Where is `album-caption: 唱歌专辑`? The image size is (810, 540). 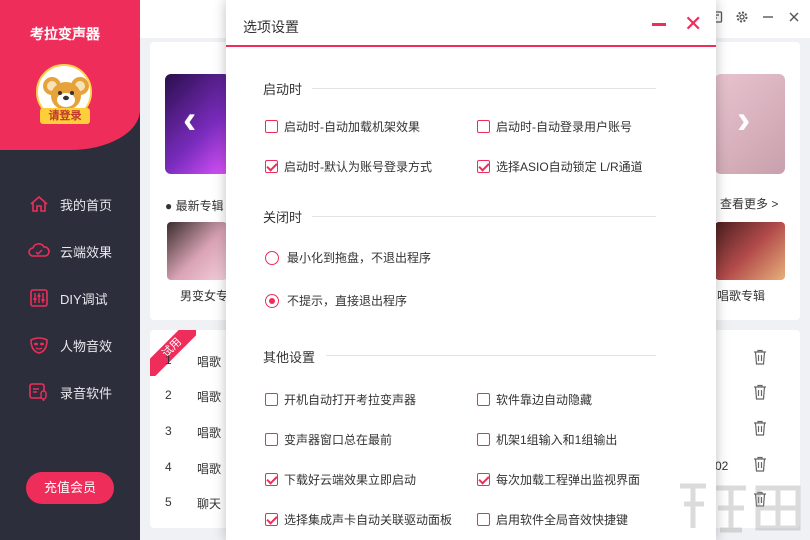
album-caption: 唱歌专辑 is located at coordinates (741, 295).